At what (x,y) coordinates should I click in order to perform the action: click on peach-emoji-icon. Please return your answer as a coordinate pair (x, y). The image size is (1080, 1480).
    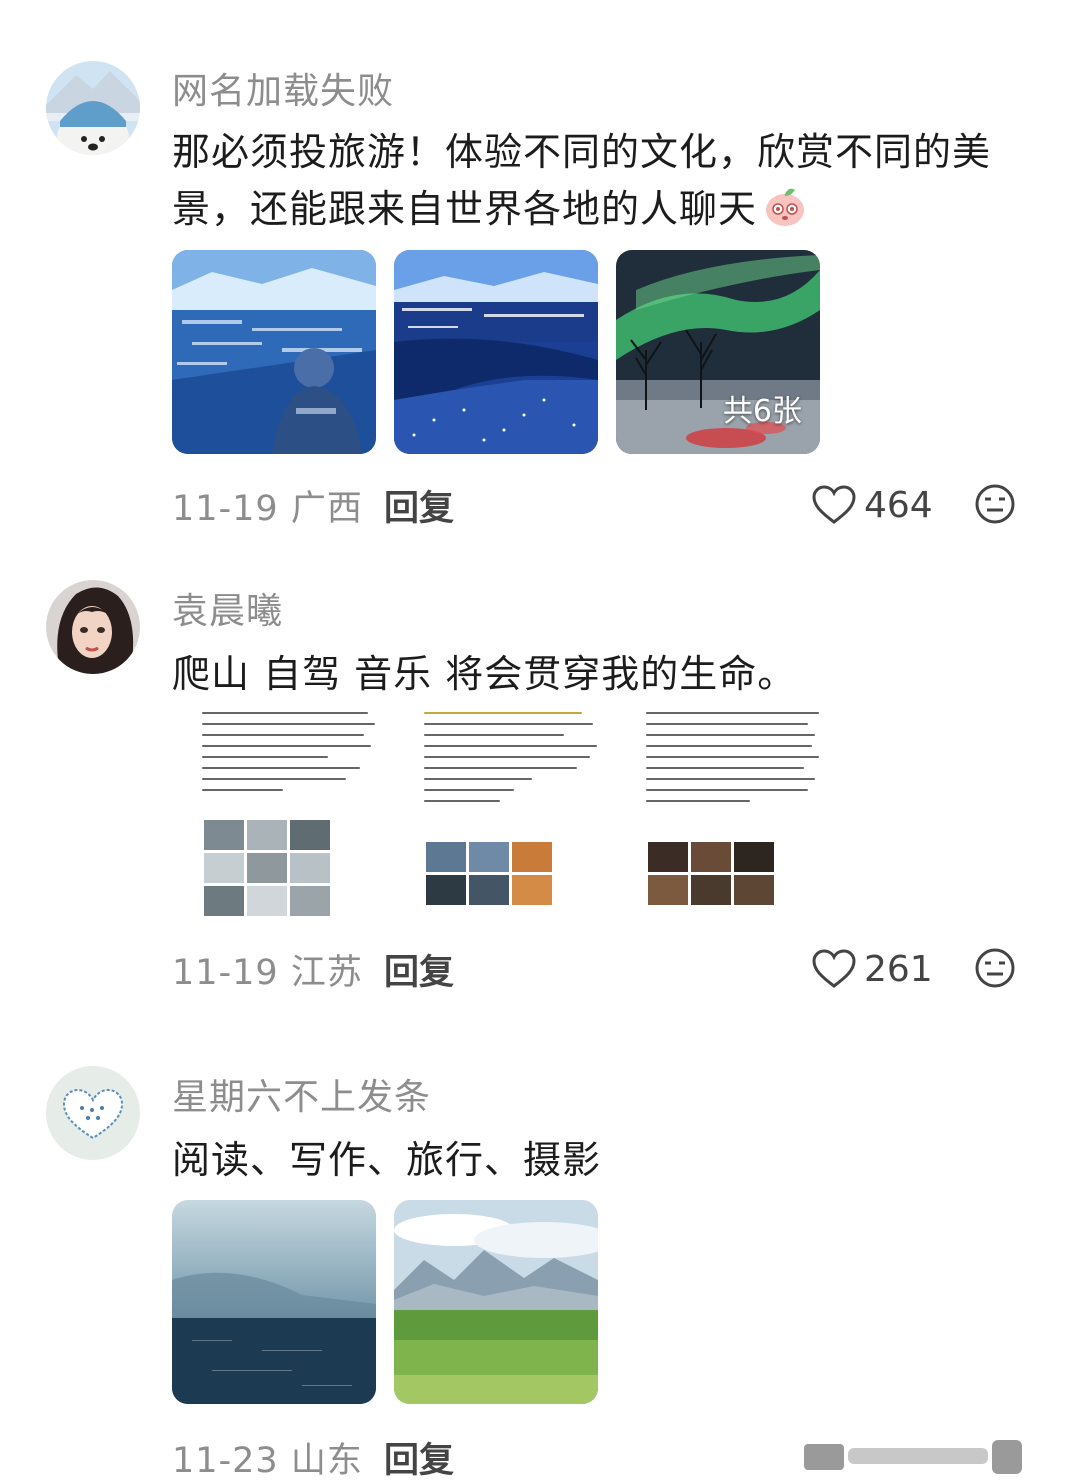
    Looking at the image, I should click on (785, 206).